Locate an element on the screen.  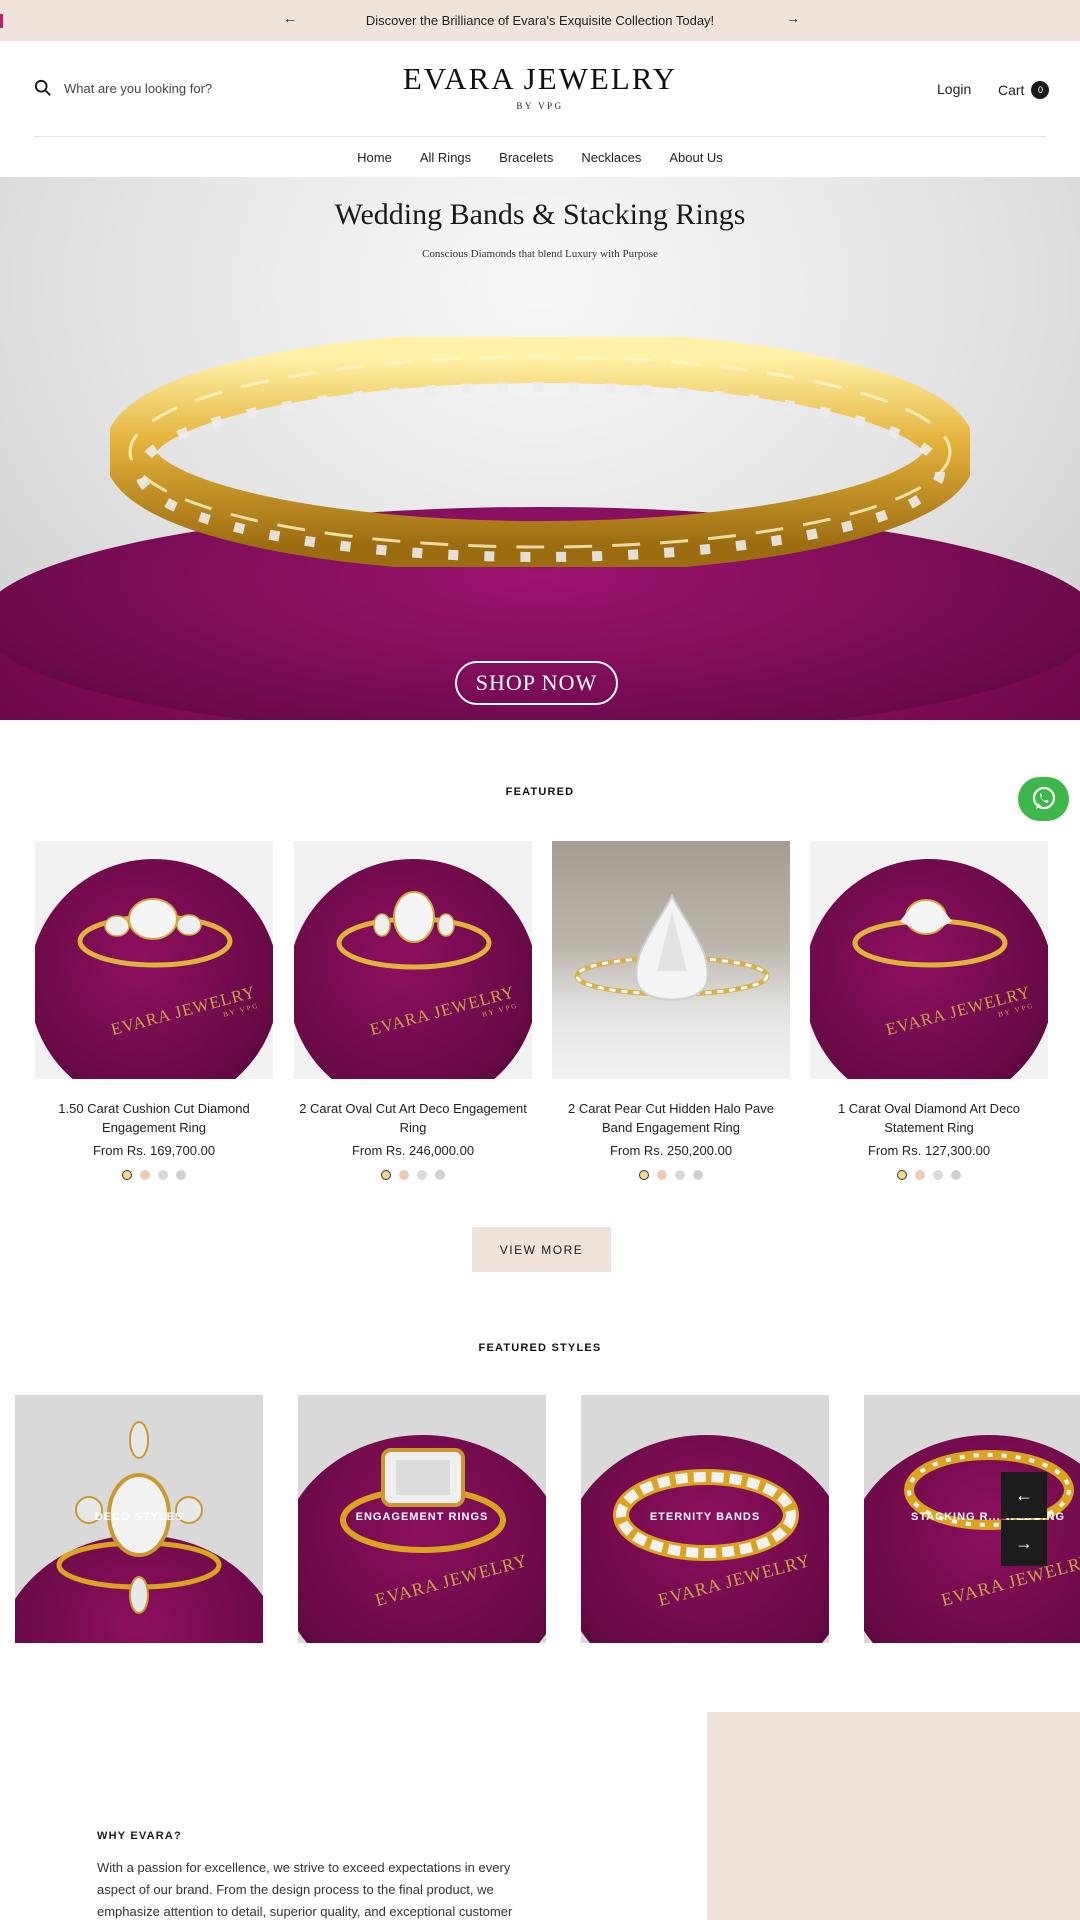
whatsapp-chat-button is located at coordinates (1043, 799).